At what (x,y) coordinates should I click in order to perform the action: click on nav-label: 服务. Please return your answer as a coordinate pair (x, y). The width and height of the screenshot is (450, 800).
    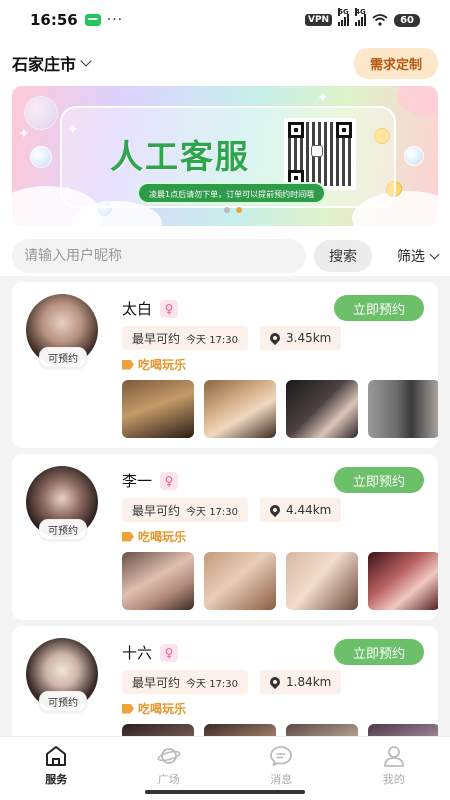
    Looking at the image, I should click on (56, 779).